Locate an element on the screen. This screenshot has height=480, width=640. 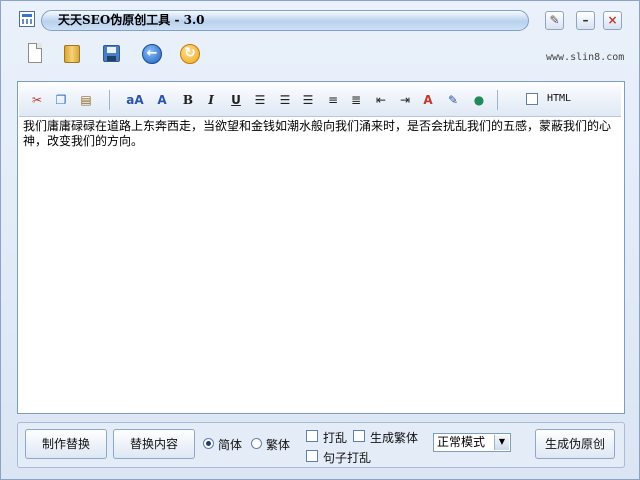
new-file-icon is located at coordinates (37, 54).